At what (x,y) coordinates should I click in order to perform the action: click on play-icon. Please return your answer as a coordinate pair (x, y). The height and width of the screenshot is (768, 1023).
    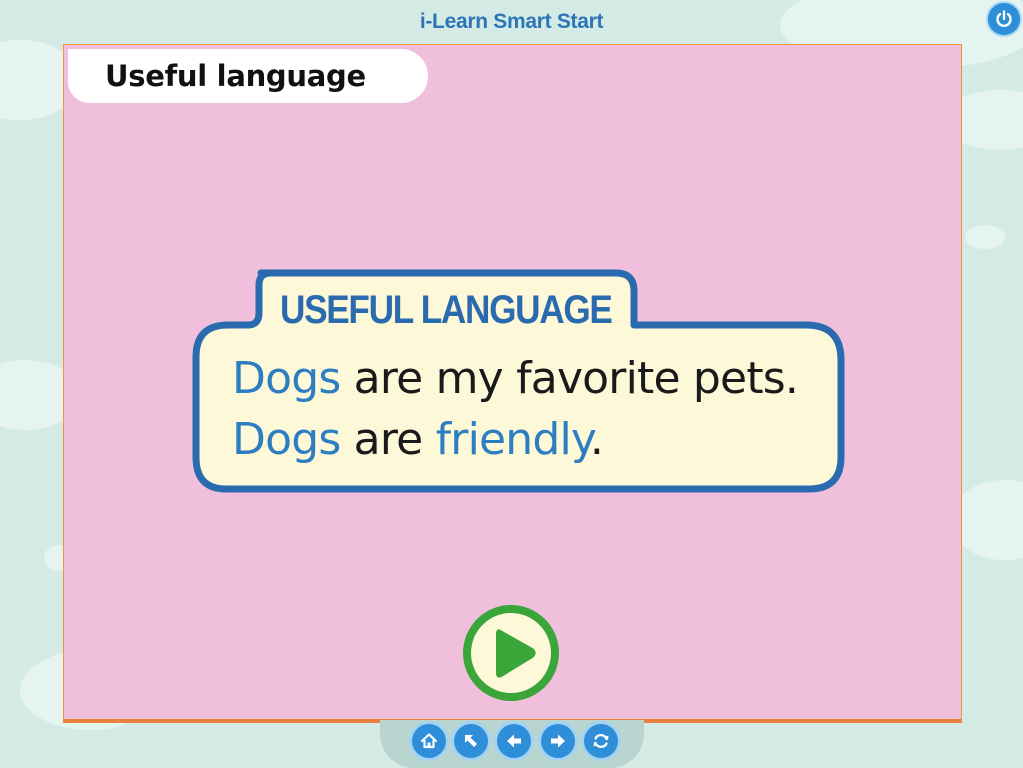
    Looking at the image, I should click on (511, 653).